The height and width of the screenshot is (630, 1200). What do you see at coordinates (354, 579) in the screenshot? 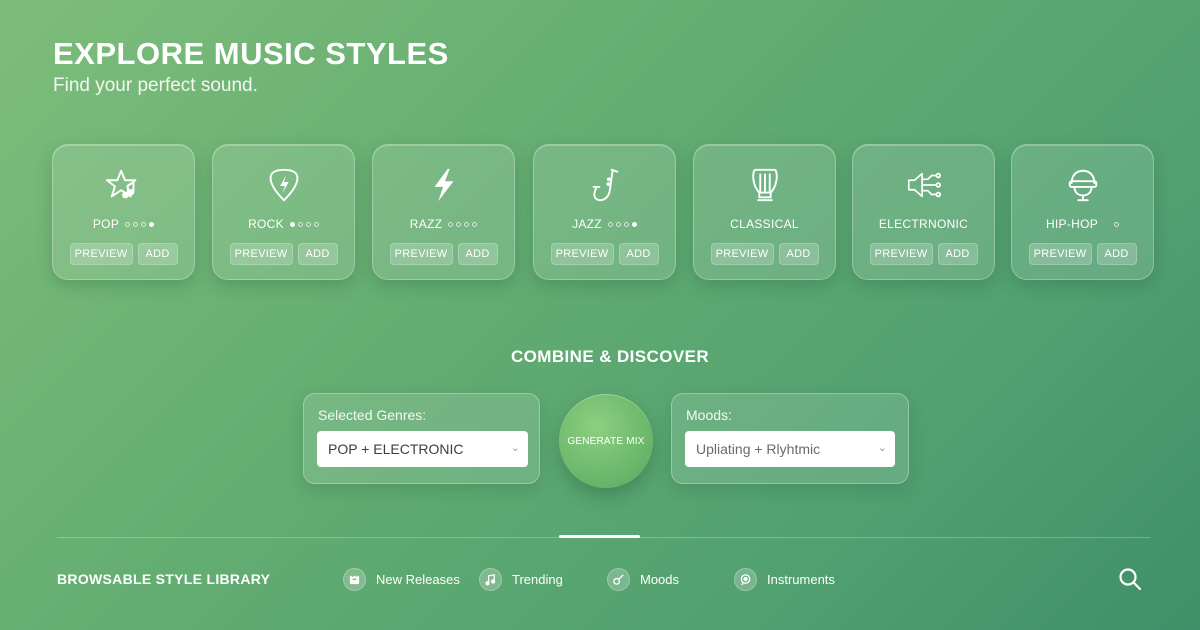
I see `new-releases-icon` at bounding box center [354, 579].